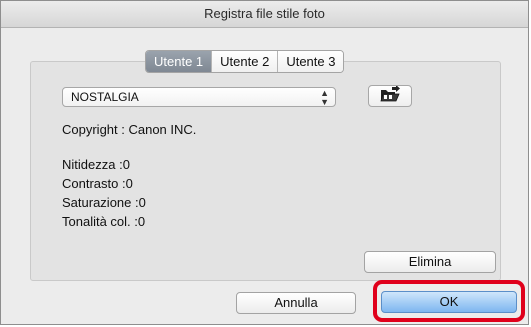 This screenshot has height=327, width=531. I want to click on color-tone-text: Tonalità col. :0, so click(104, 221).